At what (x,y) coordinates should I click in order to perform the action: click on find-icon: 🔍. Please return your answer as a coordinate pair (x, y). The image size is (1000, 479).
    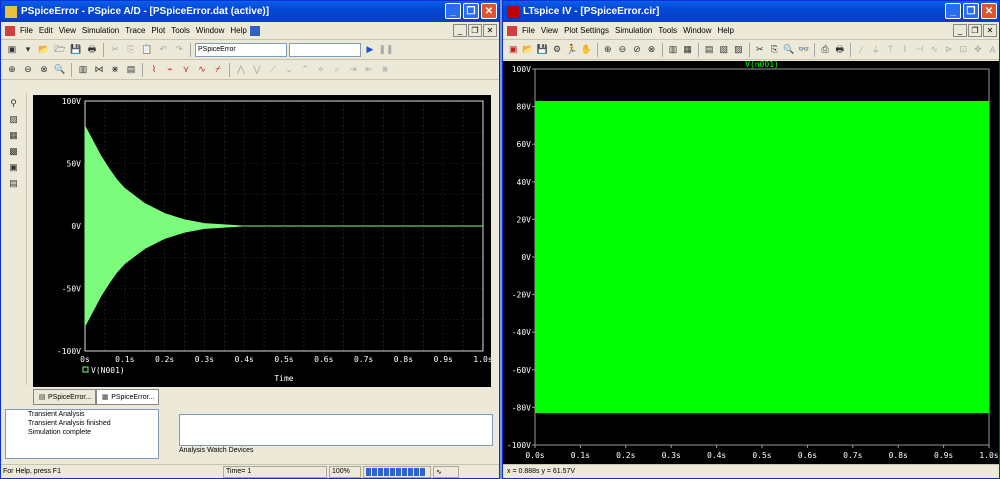
    Looking at the image, I should click on (789, 50).